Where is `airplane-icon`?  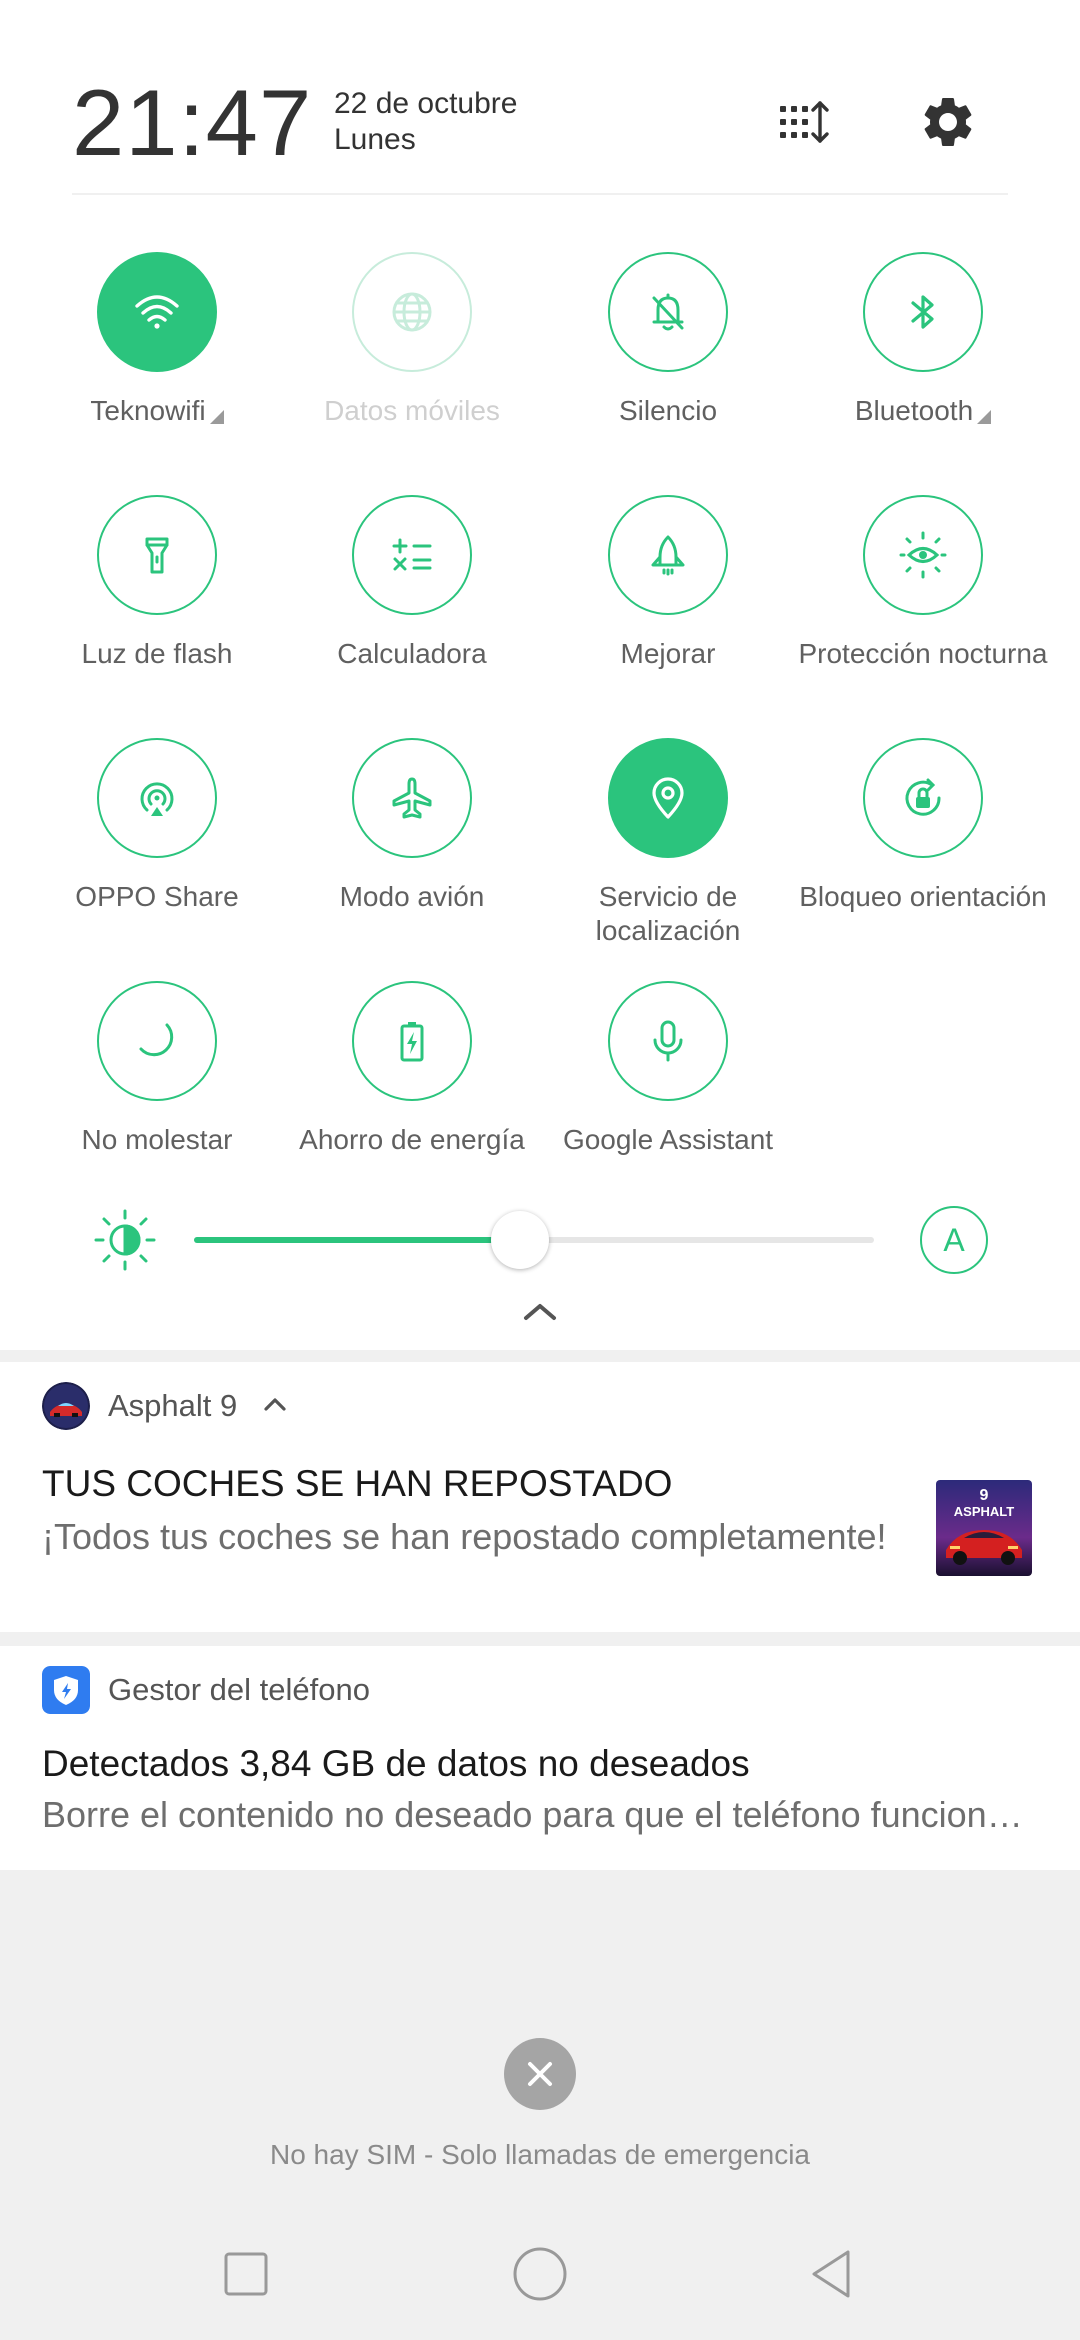 airplane-icon is located at coordinates (412, 798).